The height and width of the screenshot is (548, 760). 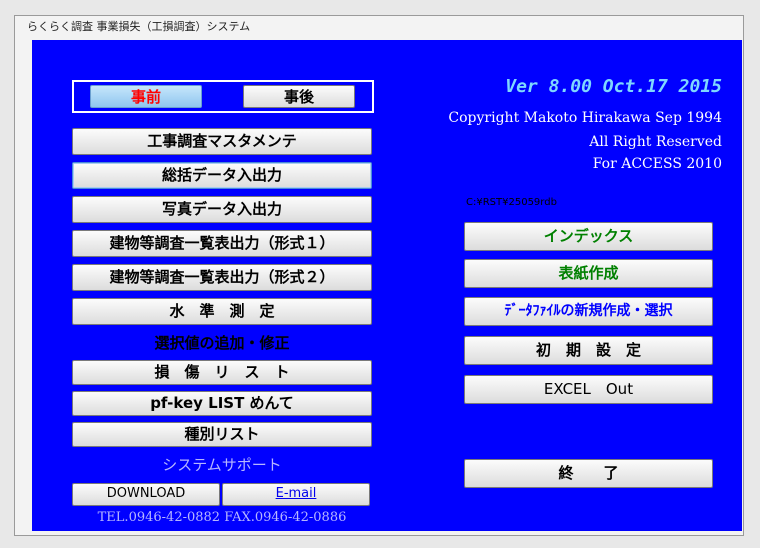 I want to click on download-button: DOWNLOAD, so click(x=146, y=494).